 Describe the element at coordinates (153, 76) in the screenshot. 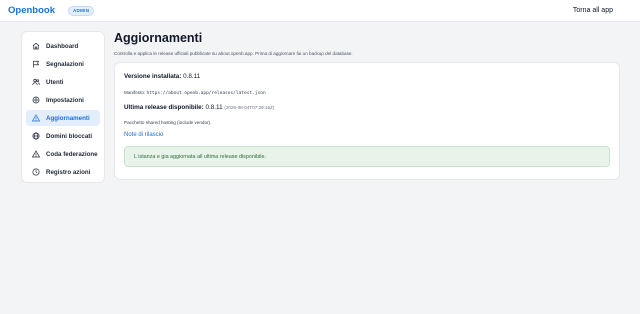

I see `installed-version-label: Versione installata:` at that location.